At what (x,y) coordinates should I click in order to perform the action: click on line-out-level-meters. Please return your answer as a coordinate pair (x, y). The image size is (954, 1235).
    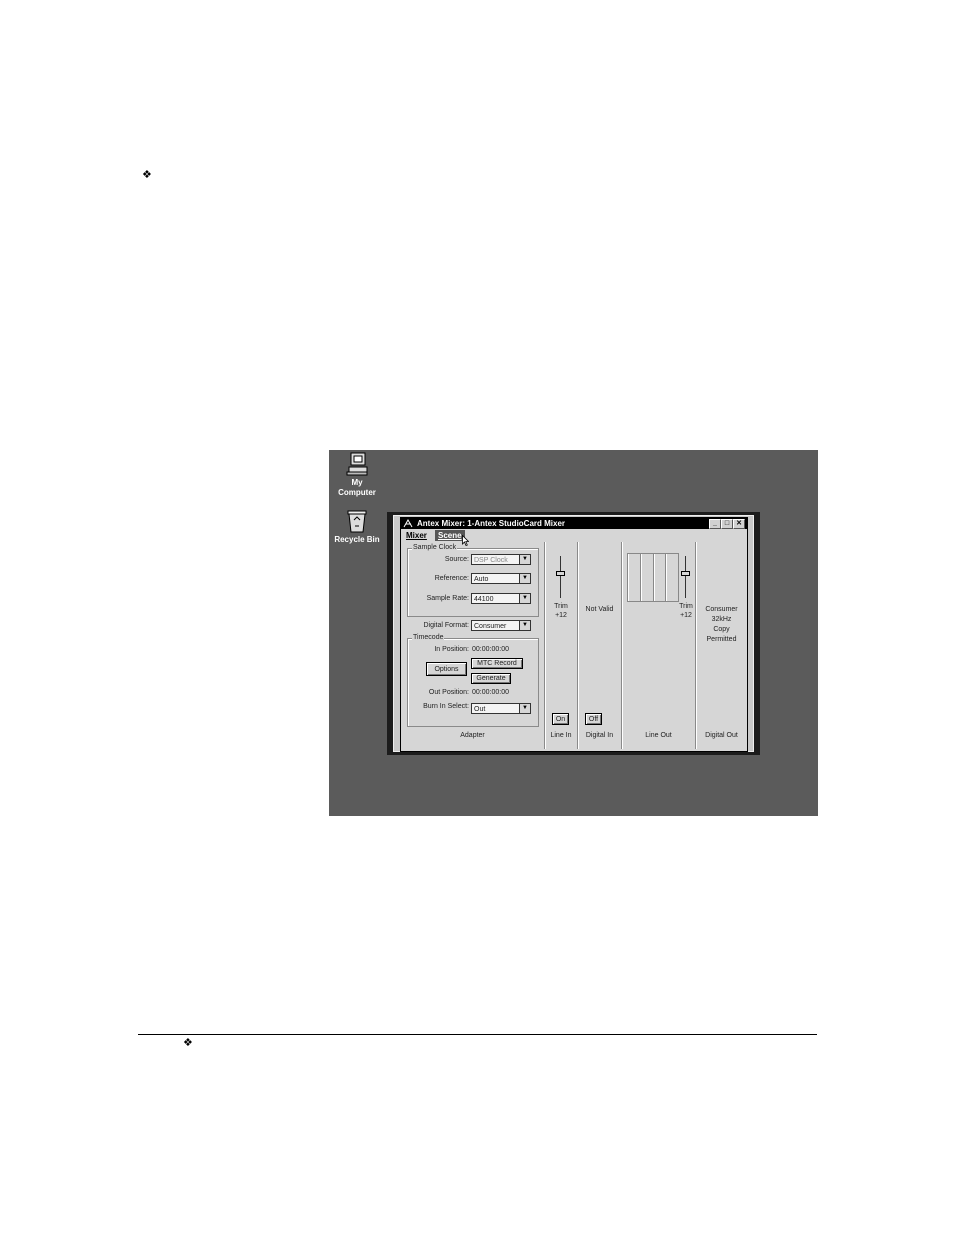
    Looking at the image, I should click on (653, 577).